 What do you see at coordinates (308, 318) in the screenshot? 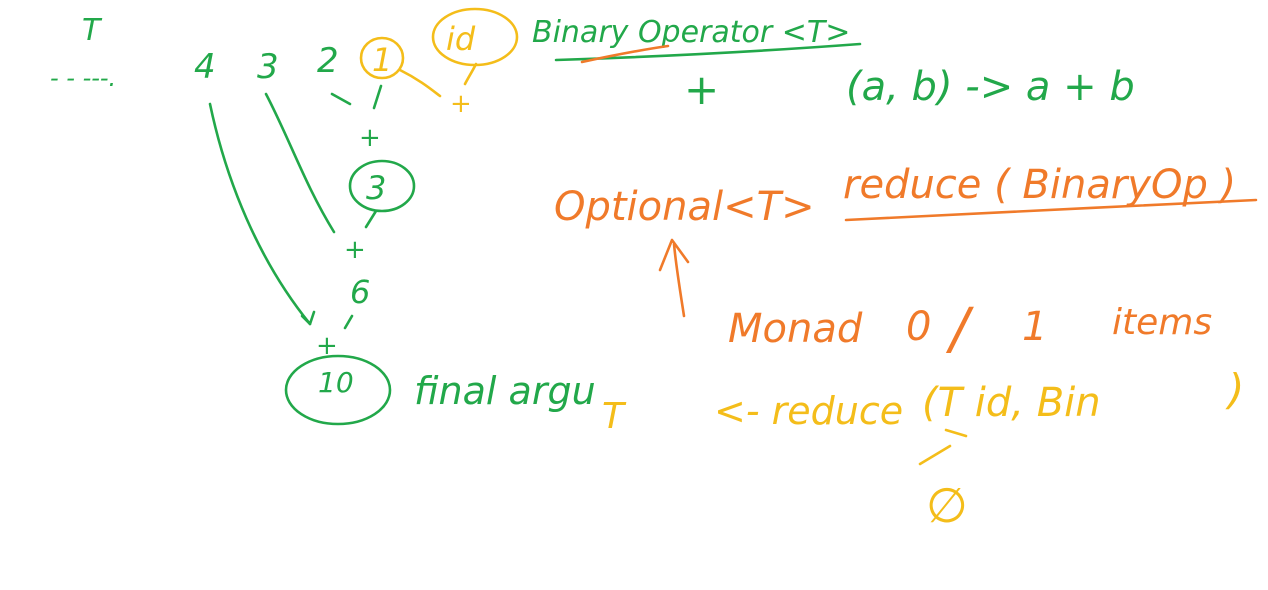
I see `arrowhead-from-four` at bounding box center [308, 318].